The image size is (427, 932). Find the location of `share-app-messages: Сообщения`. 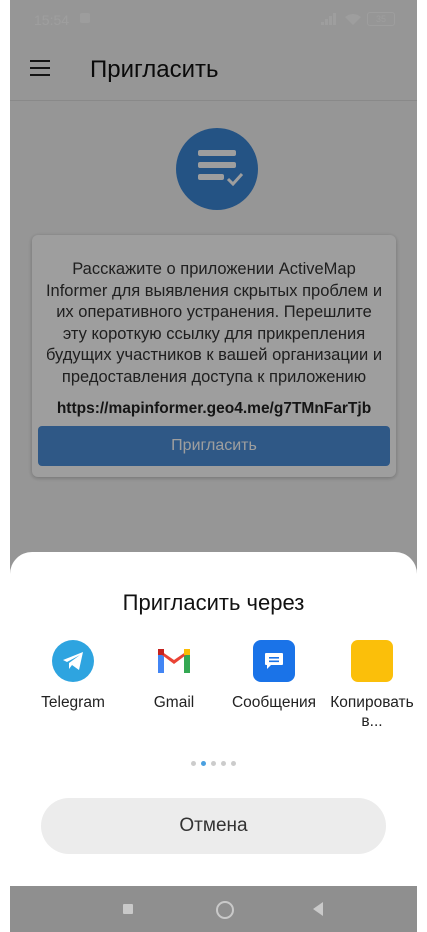

share-app-messages: Сообщения is located at coordinates (274, 676).